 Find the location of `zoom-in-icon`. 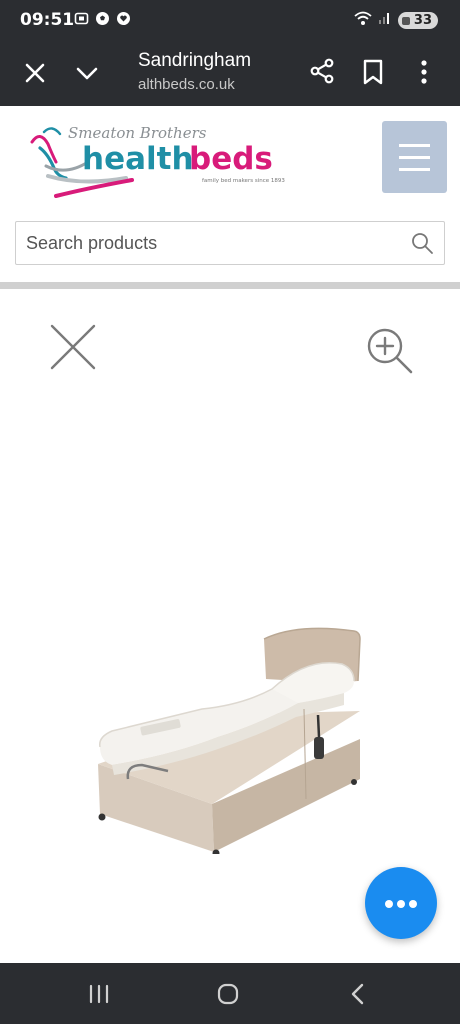

zoom-in-icon is located at coordinates (389, 350).